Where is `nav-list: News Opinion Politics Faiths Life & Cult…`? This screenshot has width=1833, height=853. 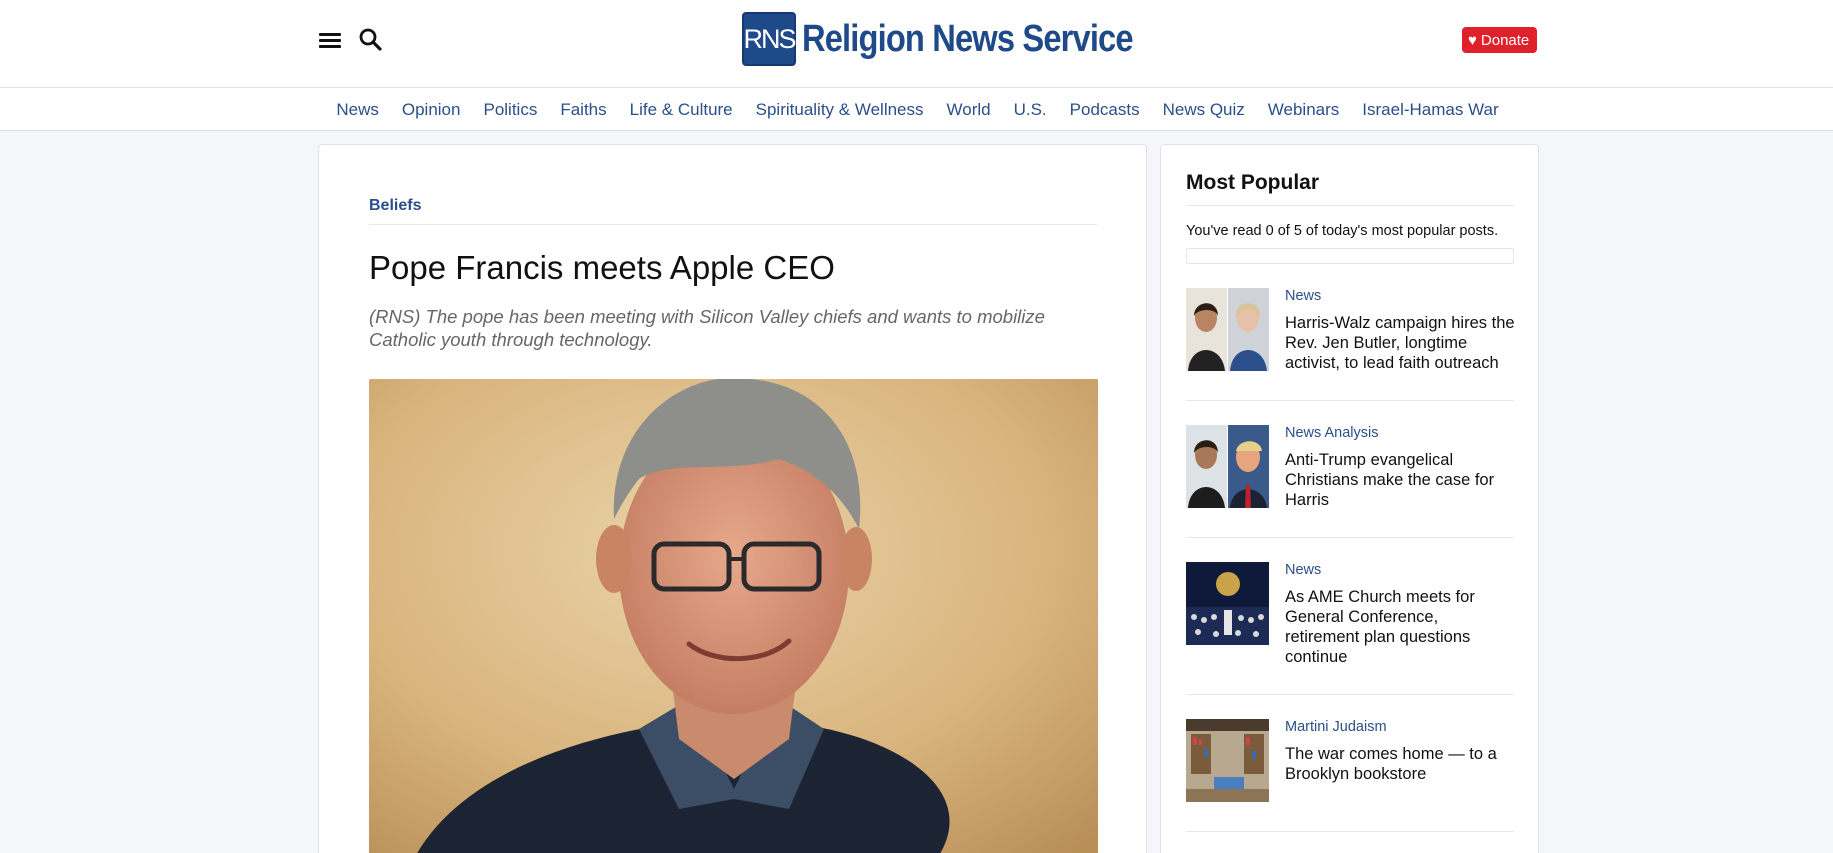
nav-list: News Opinion Politics Faiths Life & Cult… is located at coordinates (916, 109).